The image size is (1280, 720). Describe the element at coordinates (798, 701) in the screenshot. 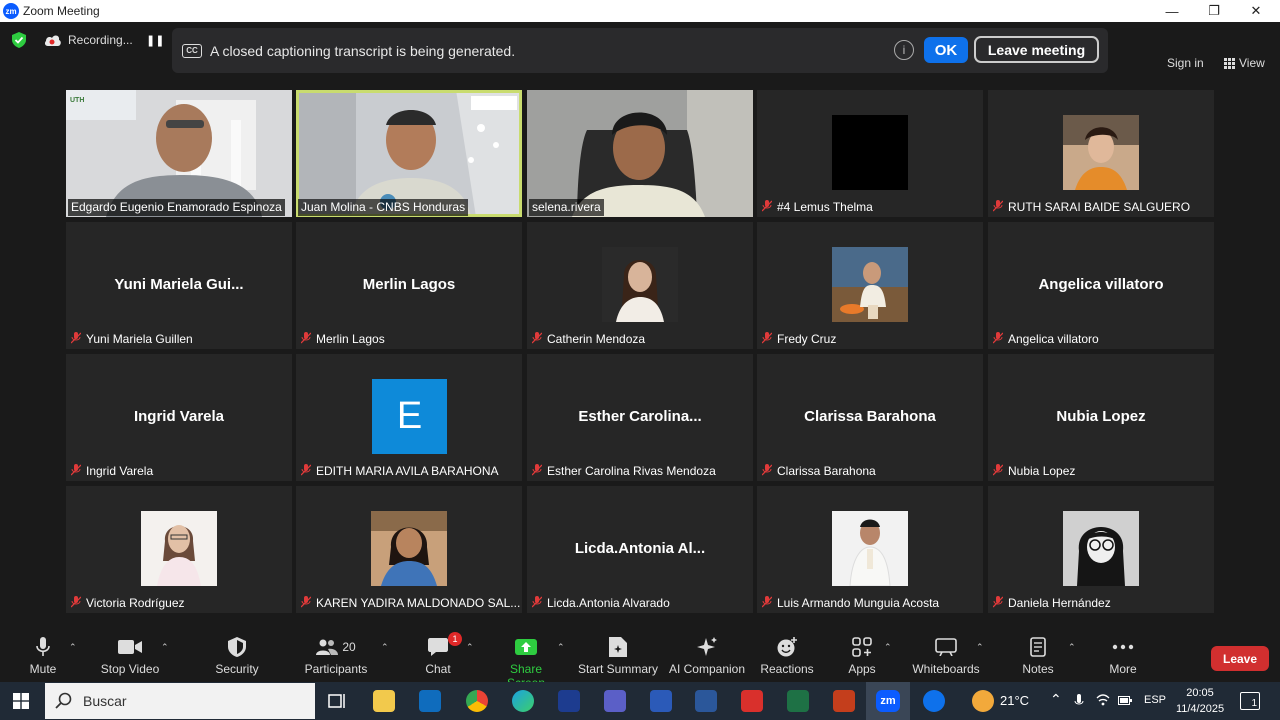

I see `excel-icon` at that location.